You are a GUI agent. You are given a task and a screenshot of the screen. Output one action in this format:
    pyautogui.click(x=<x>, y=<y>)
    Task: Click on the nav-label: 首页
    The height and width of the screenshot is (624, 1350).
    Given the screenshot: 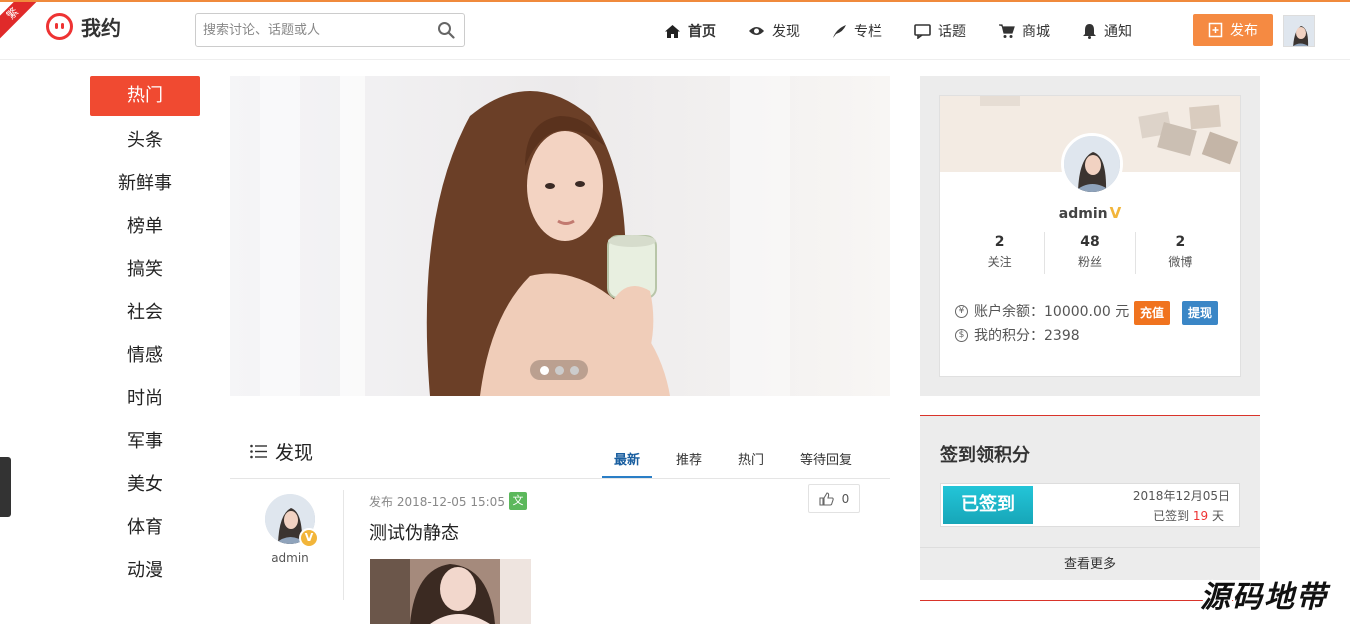 What is the action you would take?
    pyautogui.click(x=702, y=32)
    